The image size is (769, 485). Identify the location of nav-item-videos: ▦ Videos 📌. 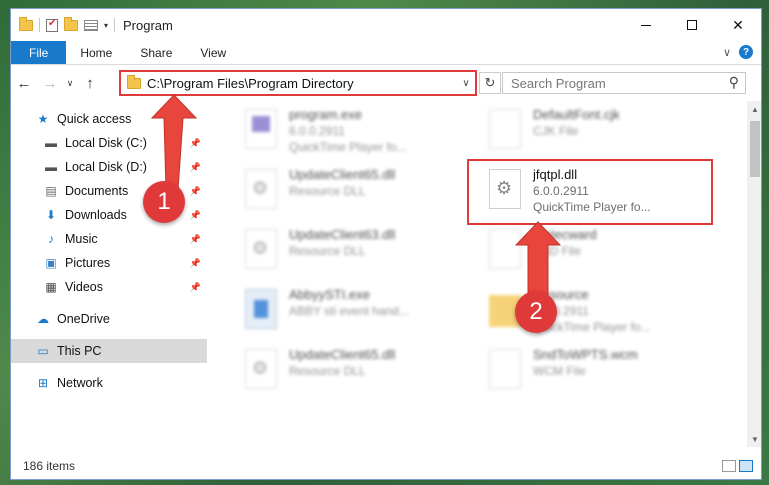
(109, 287).